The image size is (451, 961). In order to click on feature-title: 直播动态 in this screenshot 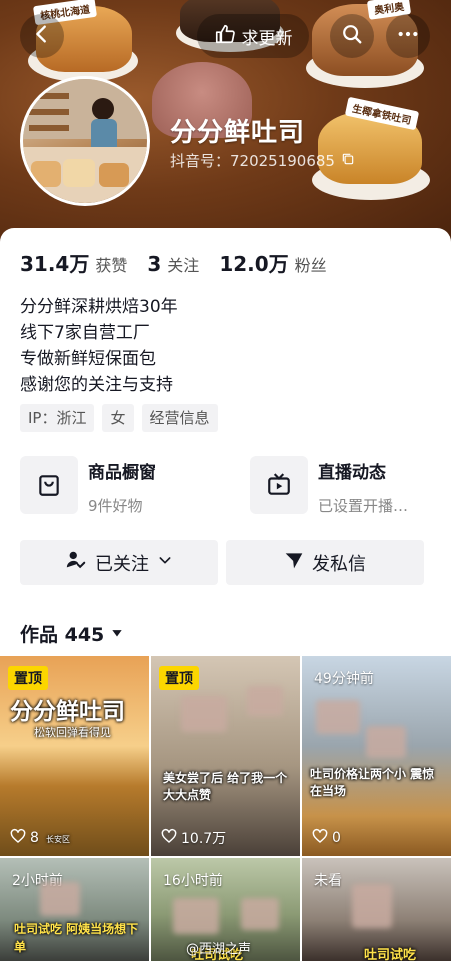, I will do `click(352, 473)`.